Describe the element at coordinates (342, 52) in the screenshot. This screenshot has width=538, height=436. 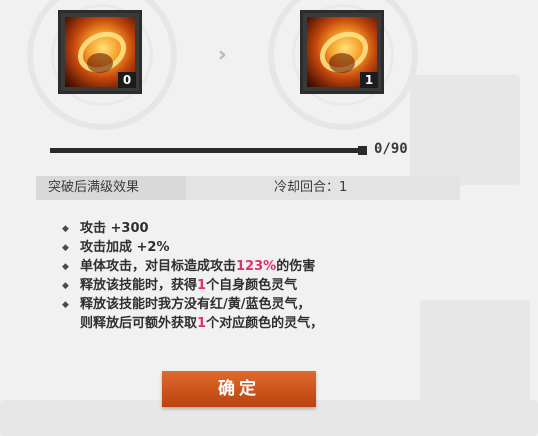
I see `next-skill-icon: 1` at that location.